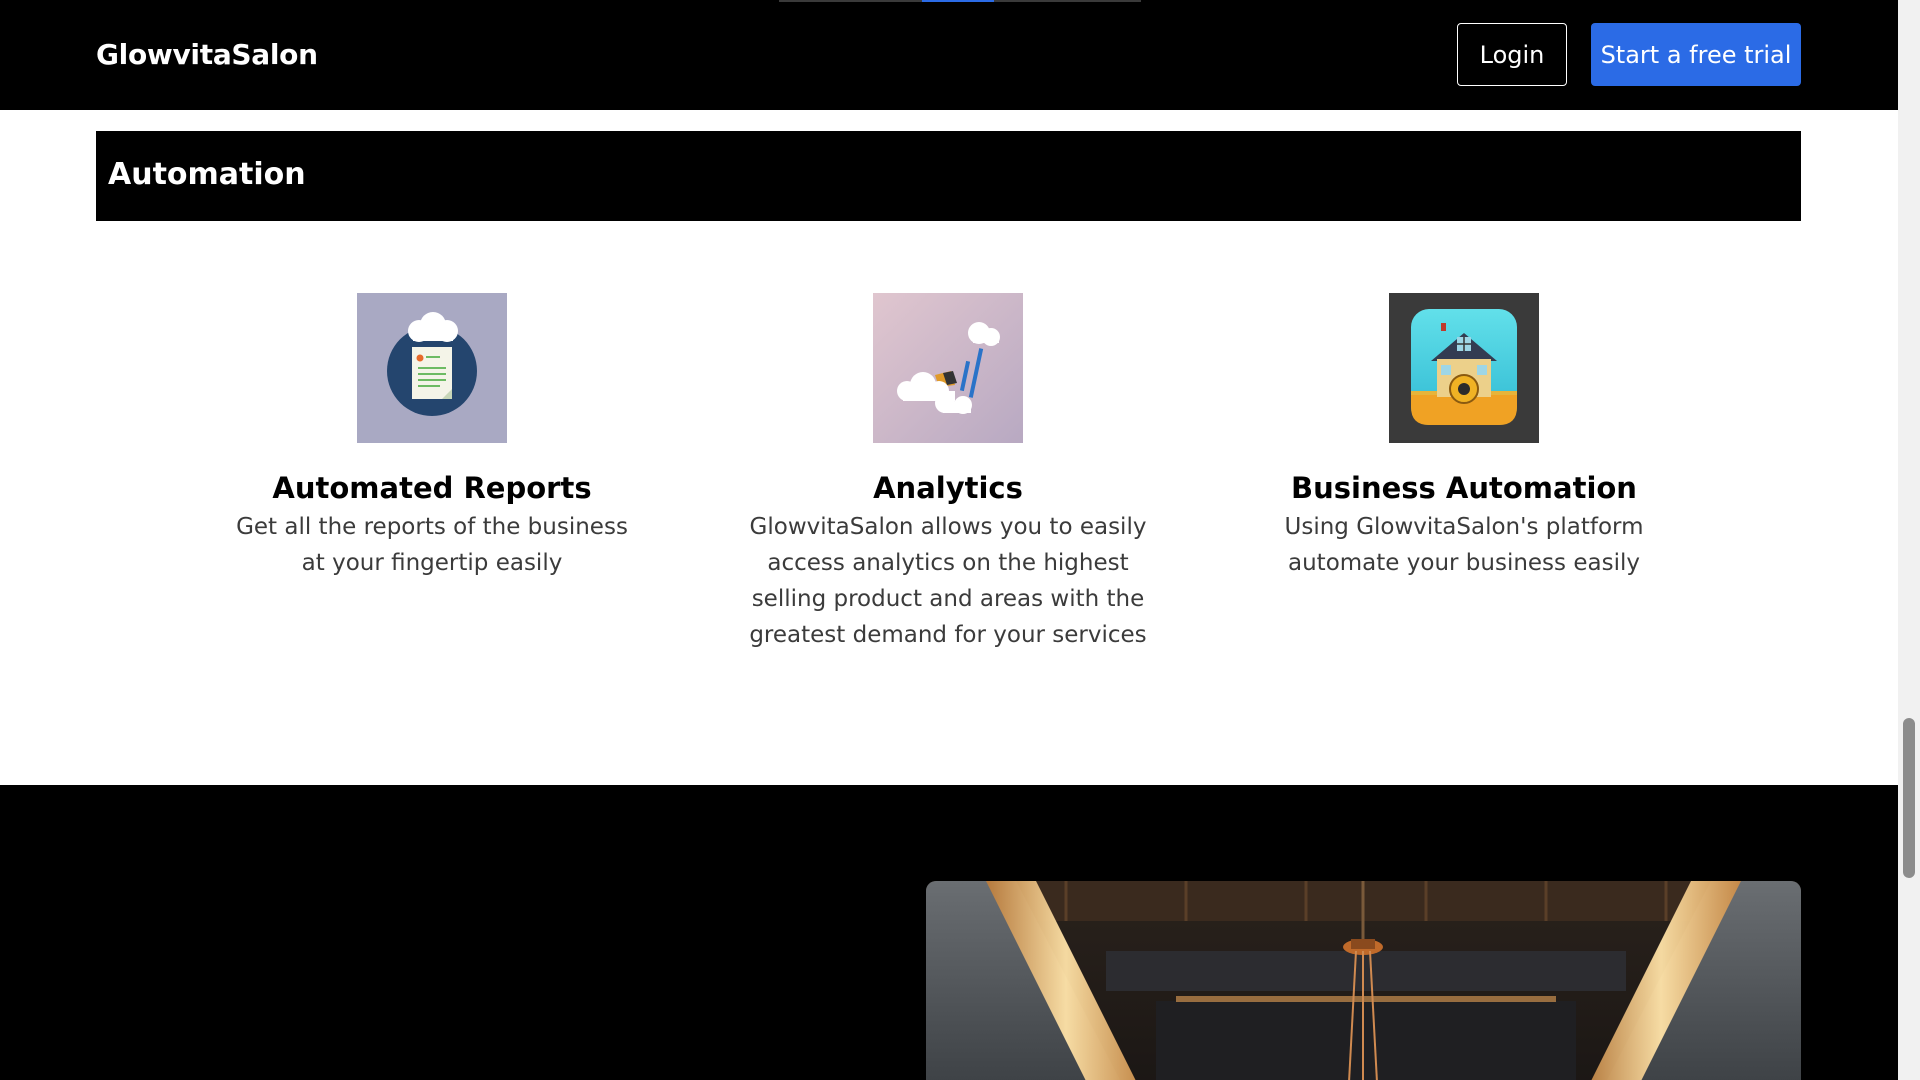  What do you see at coordinates (1512, 54) in the screenshot?
I see `login-button: Login` at bounding box center [1512, 54].